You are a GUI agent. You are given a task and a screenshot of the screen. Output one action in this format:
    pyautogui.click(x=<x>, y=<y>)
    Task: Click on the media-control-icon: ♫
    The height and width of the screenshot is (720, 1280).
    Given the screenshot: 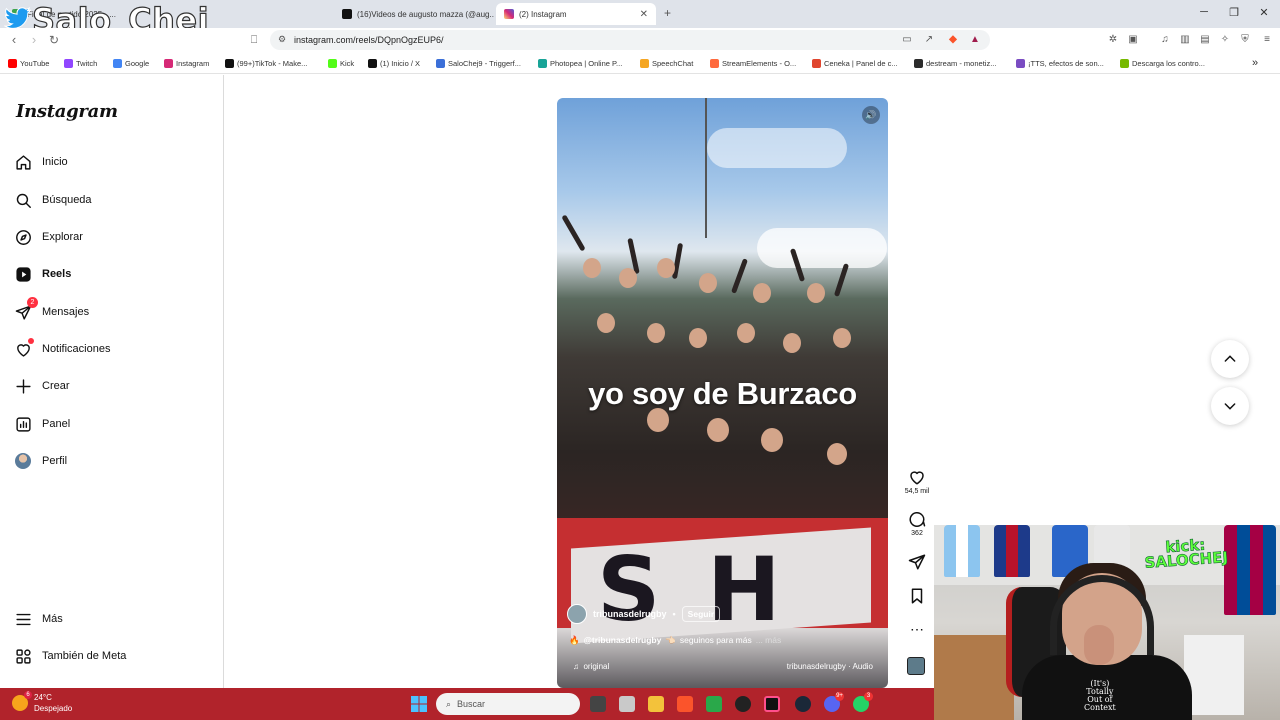 What is the action you would take?
    pyautogui.click(x=1165, y=40)
    